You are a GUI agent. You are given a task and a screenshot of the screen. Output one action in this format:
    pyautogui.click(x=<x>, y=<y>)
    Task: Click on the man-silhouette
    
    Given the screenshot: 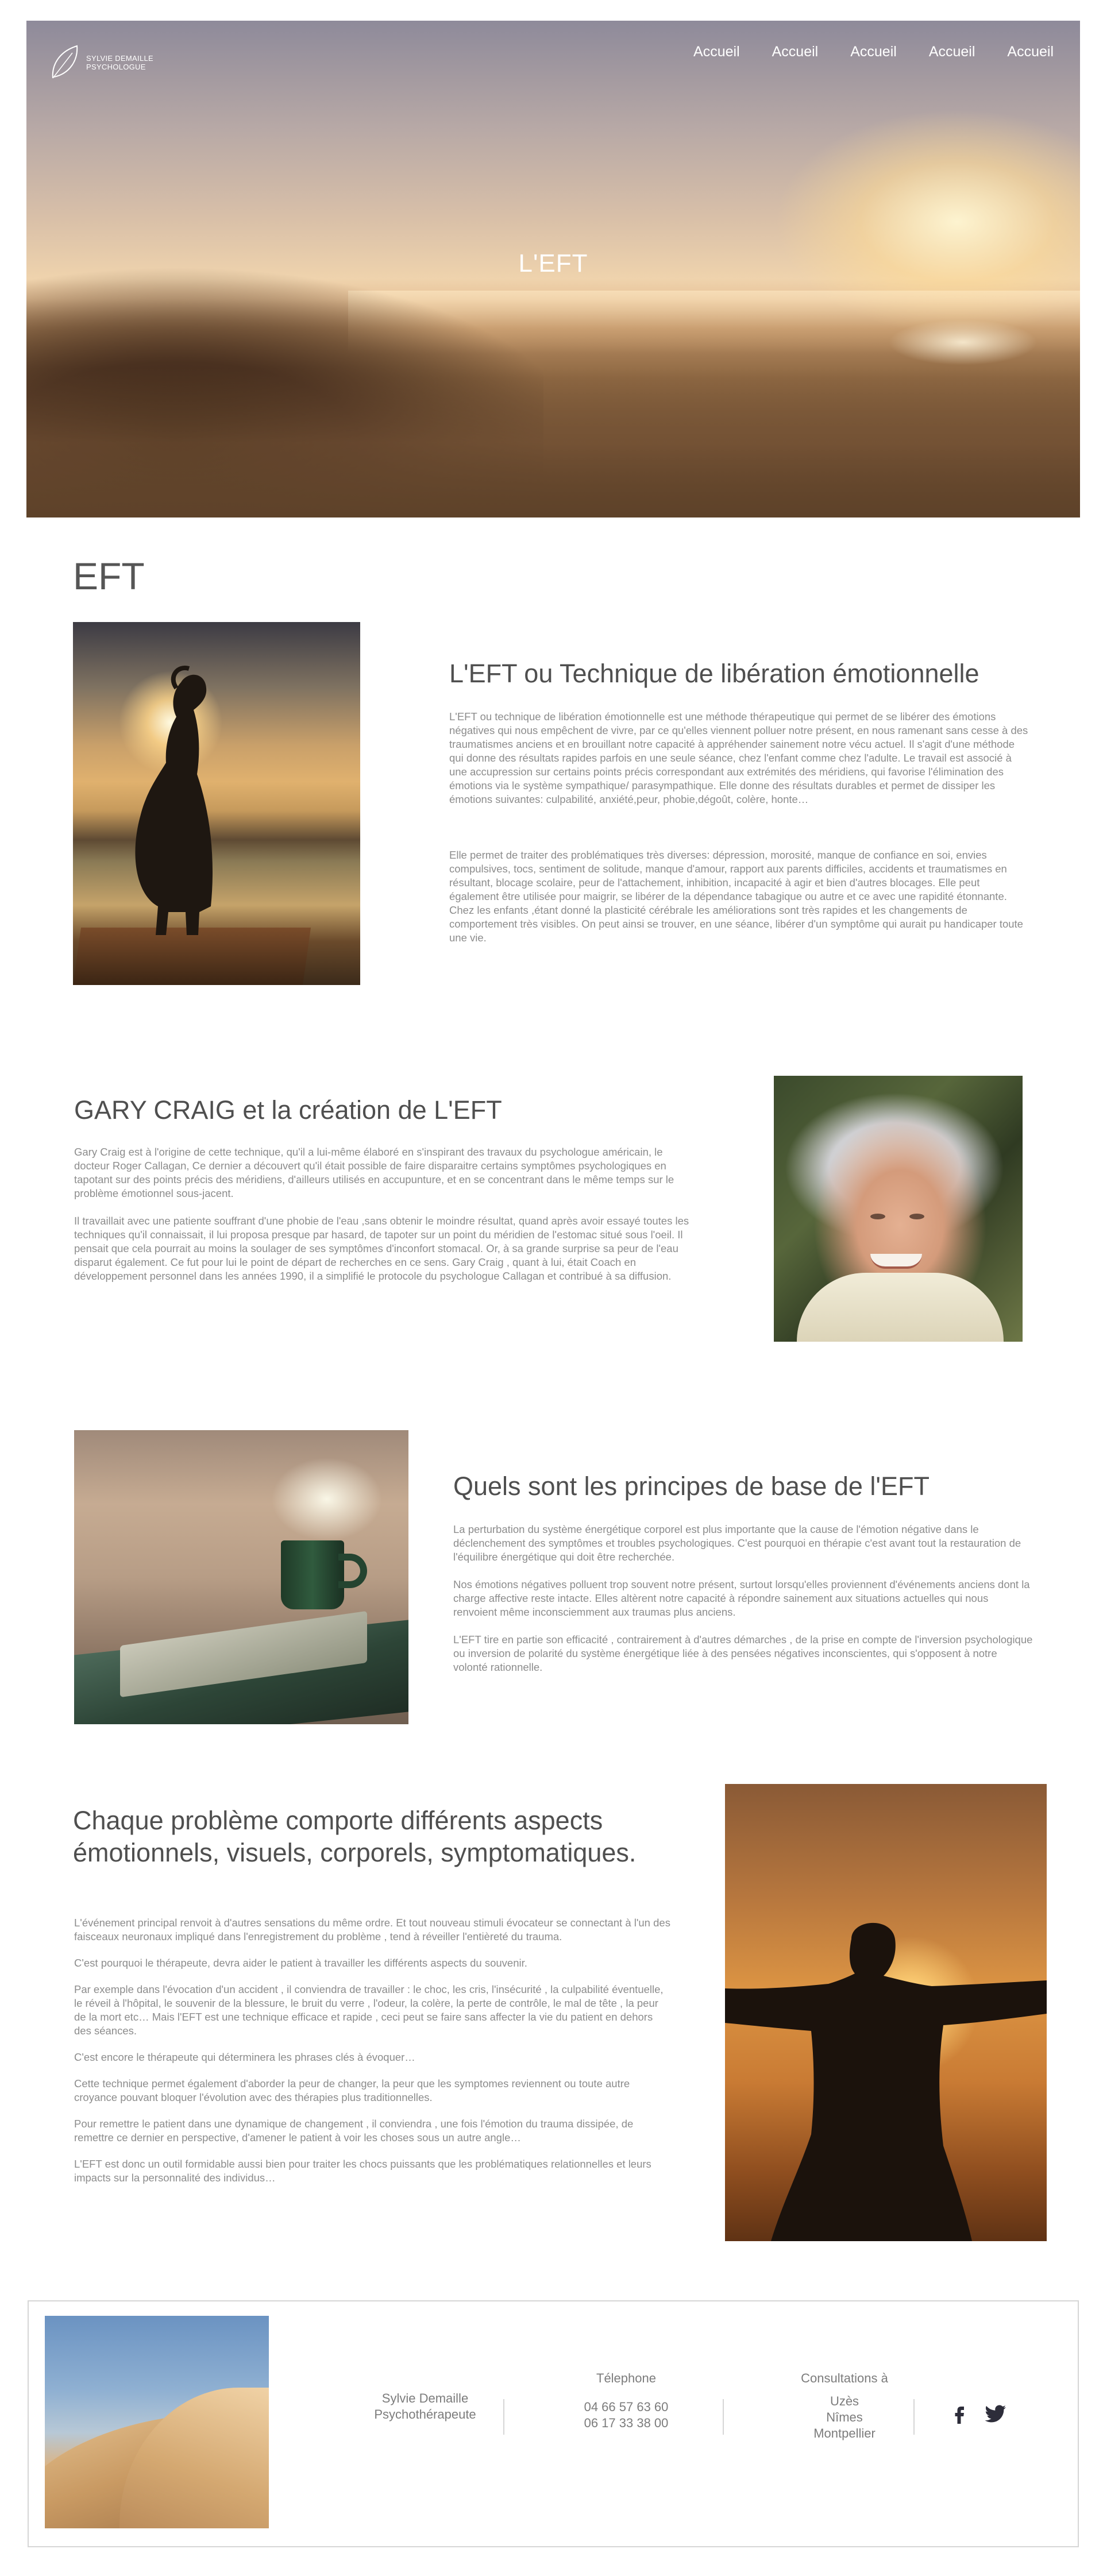 What is the action you would take?
    pyautogui.click(x=886, y=2081)
    